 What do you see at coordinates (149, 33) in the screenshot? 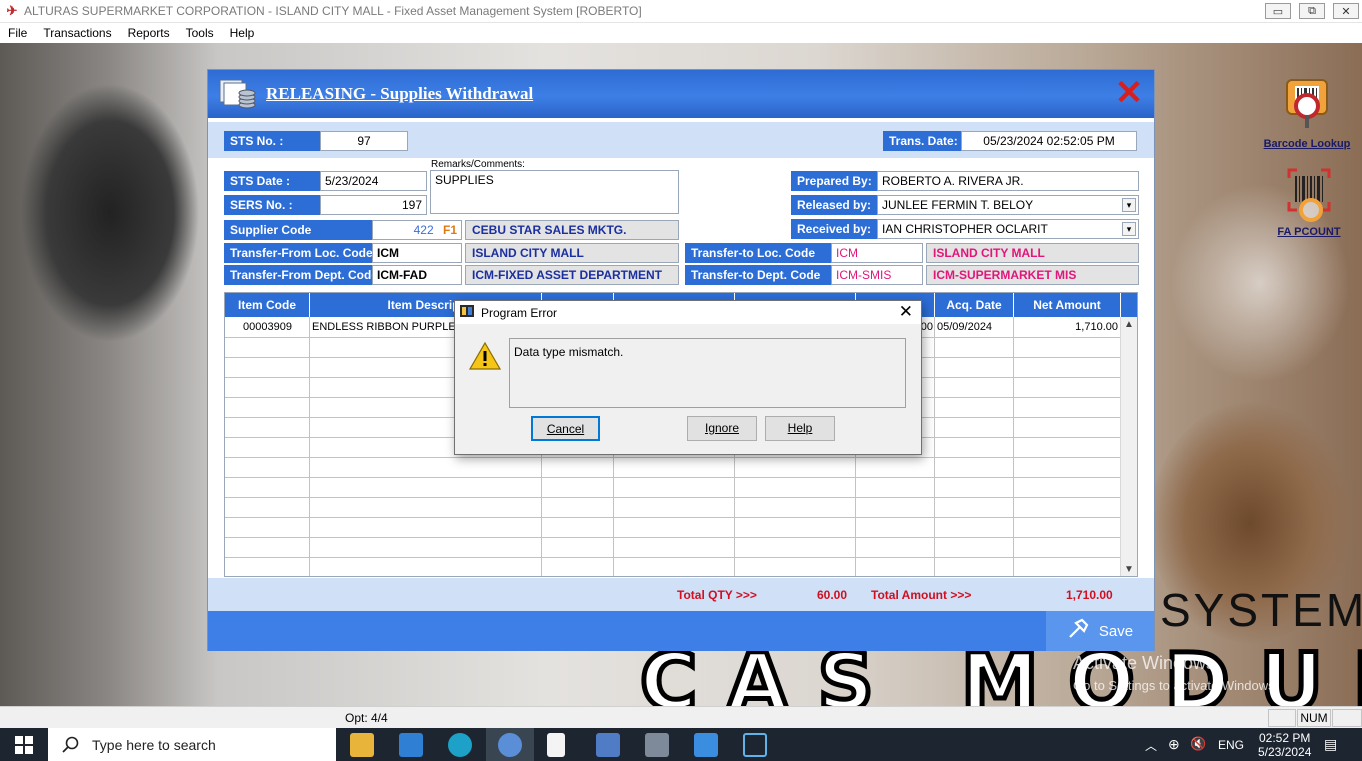
I see `menu-reports: Reports` at bounding box center [149, 33].